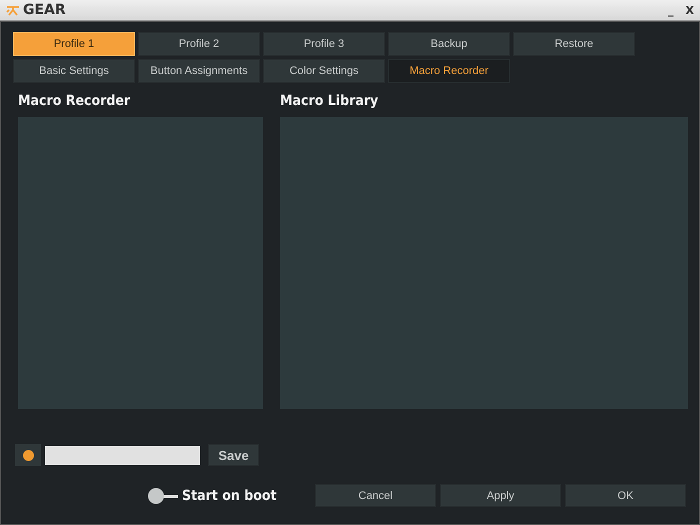 The width and height of the screenshot is (700, 525). What do you see at coordinates (75, 101) in the screenshot?
I see `section-heading: Macro Recorder` at bounding box center [75, 101].